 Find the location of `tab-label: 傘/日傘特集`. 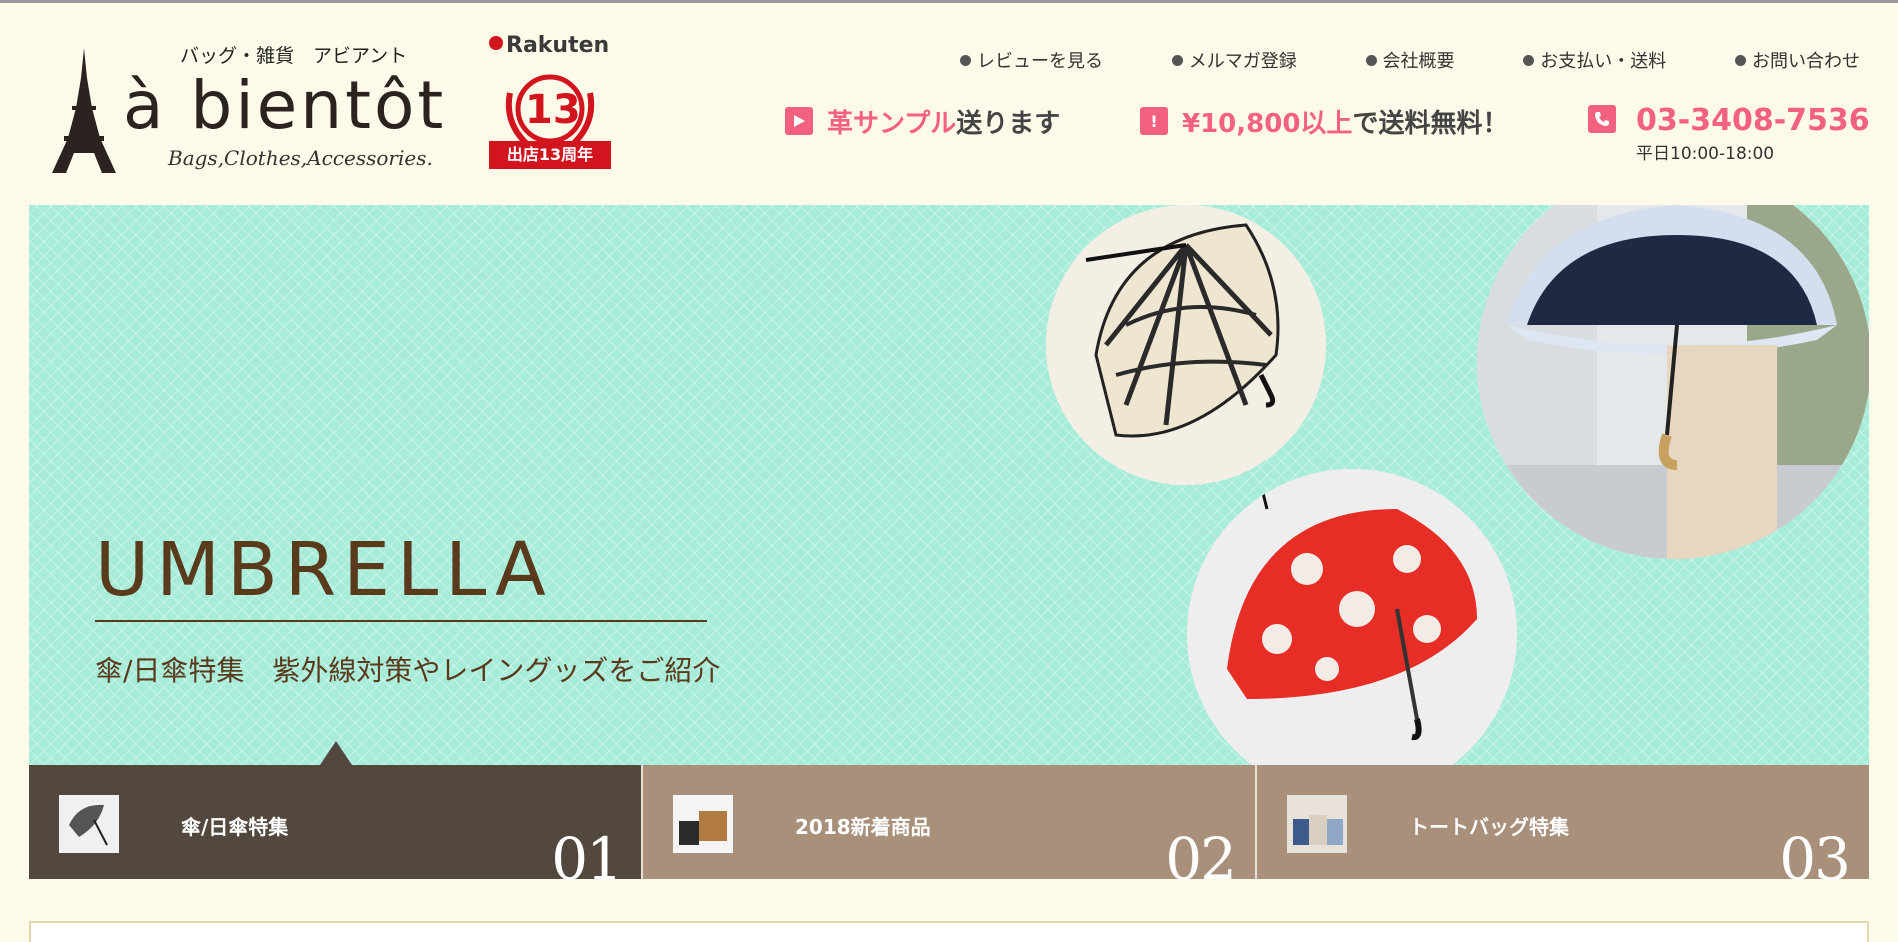

tab-label: 傘/日傘特集 is located at coordinates (235, 827).